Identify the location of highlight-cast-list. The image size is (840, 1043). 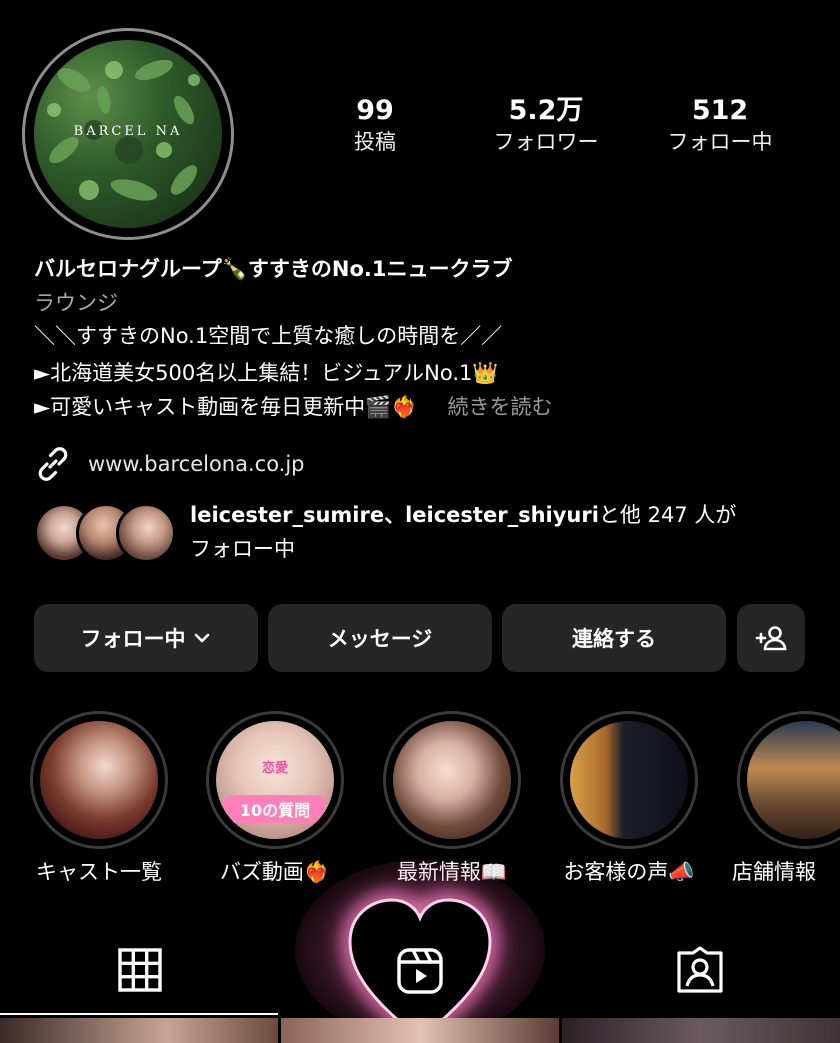
(99, 780).